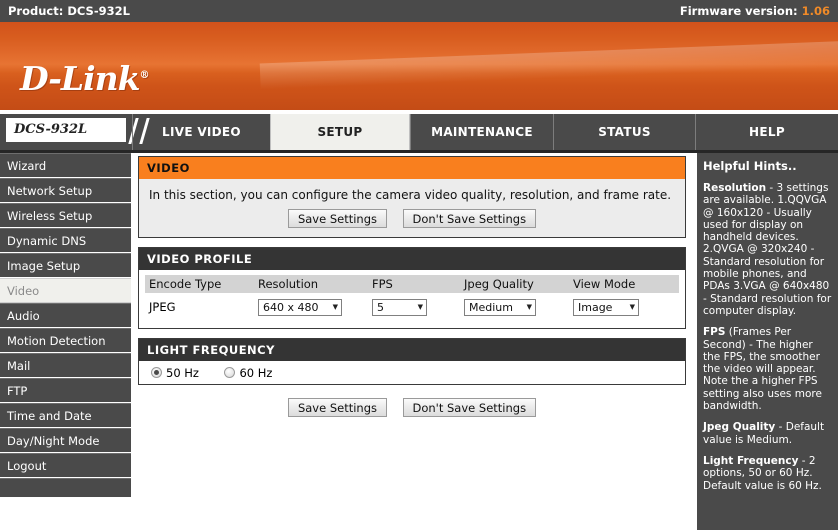 The image size is (838, 530). I want to click on dont-save-settings-button-top: Don't Save Settings, so click(469, 218).